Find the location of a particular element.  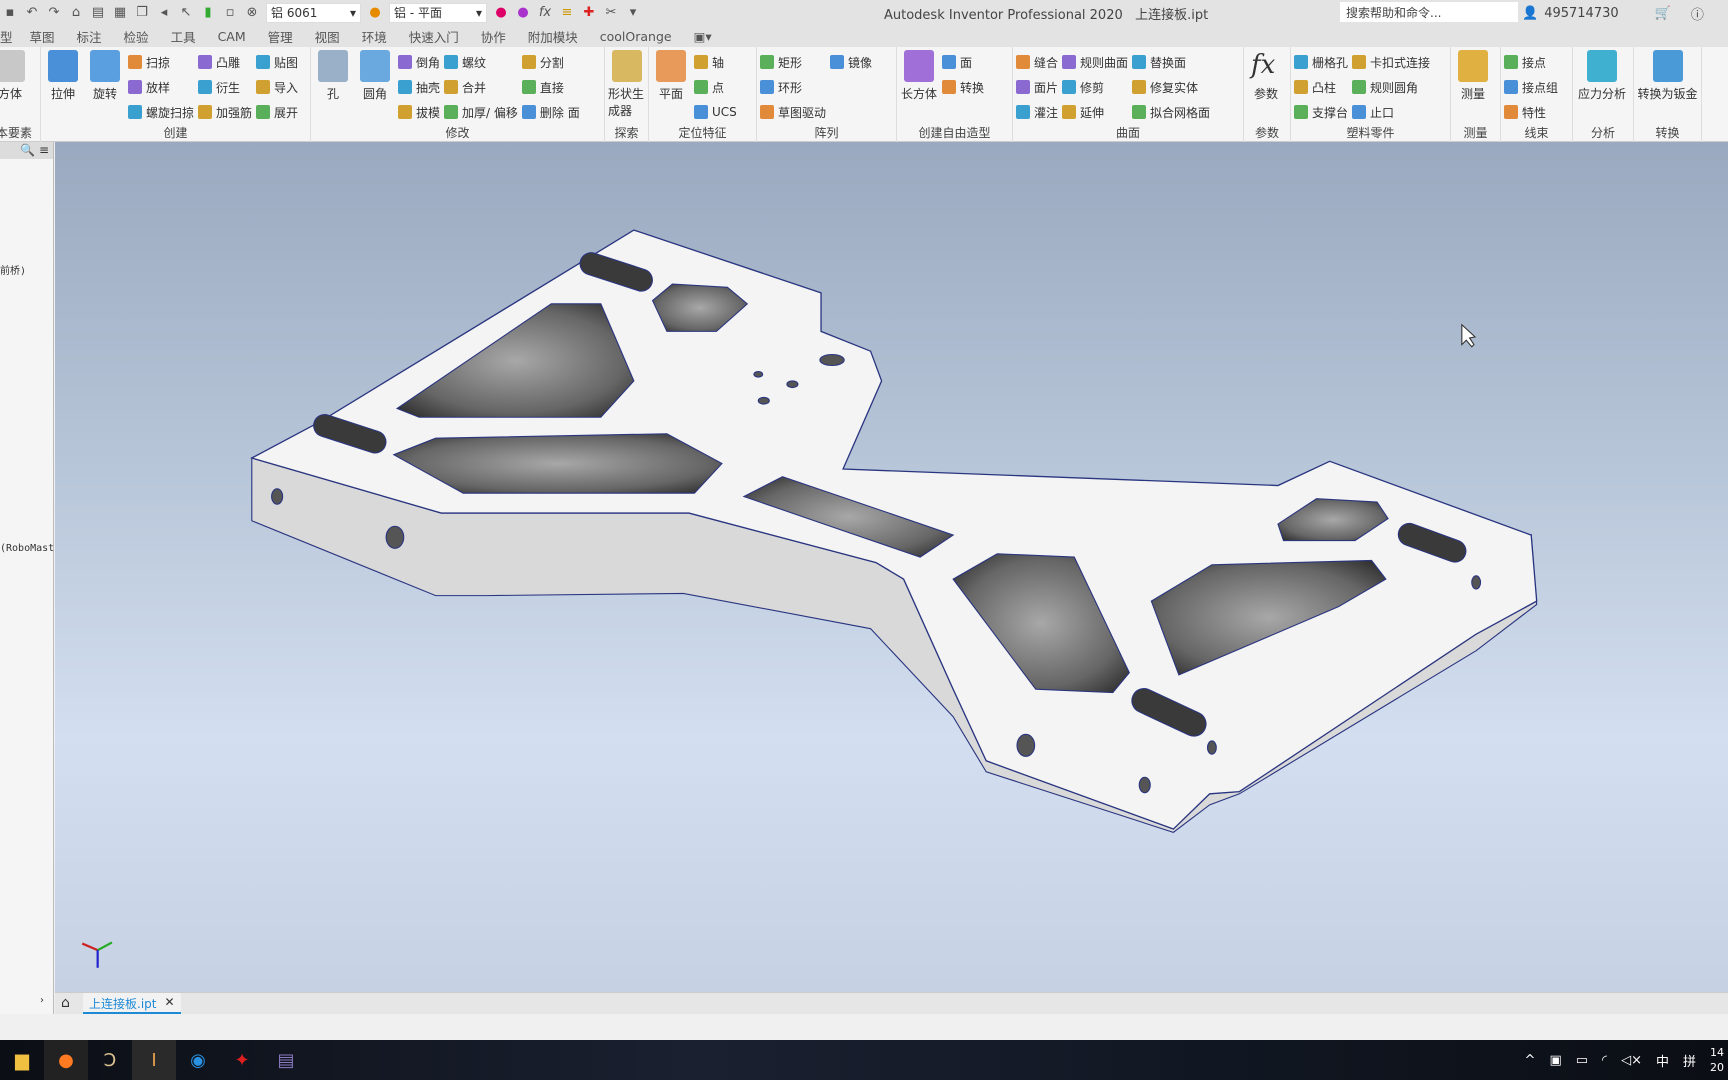

ribbon-button: 导入 is located at coordinates (277, 87).